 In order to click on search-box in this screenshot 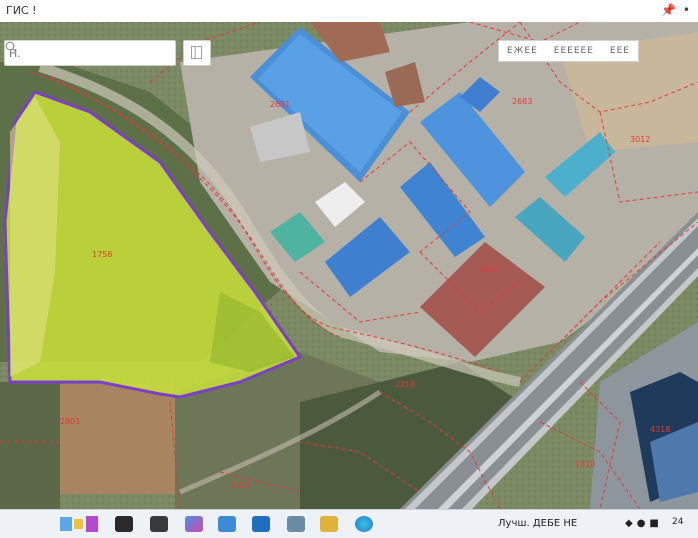, I will do `click(90, 53)`.